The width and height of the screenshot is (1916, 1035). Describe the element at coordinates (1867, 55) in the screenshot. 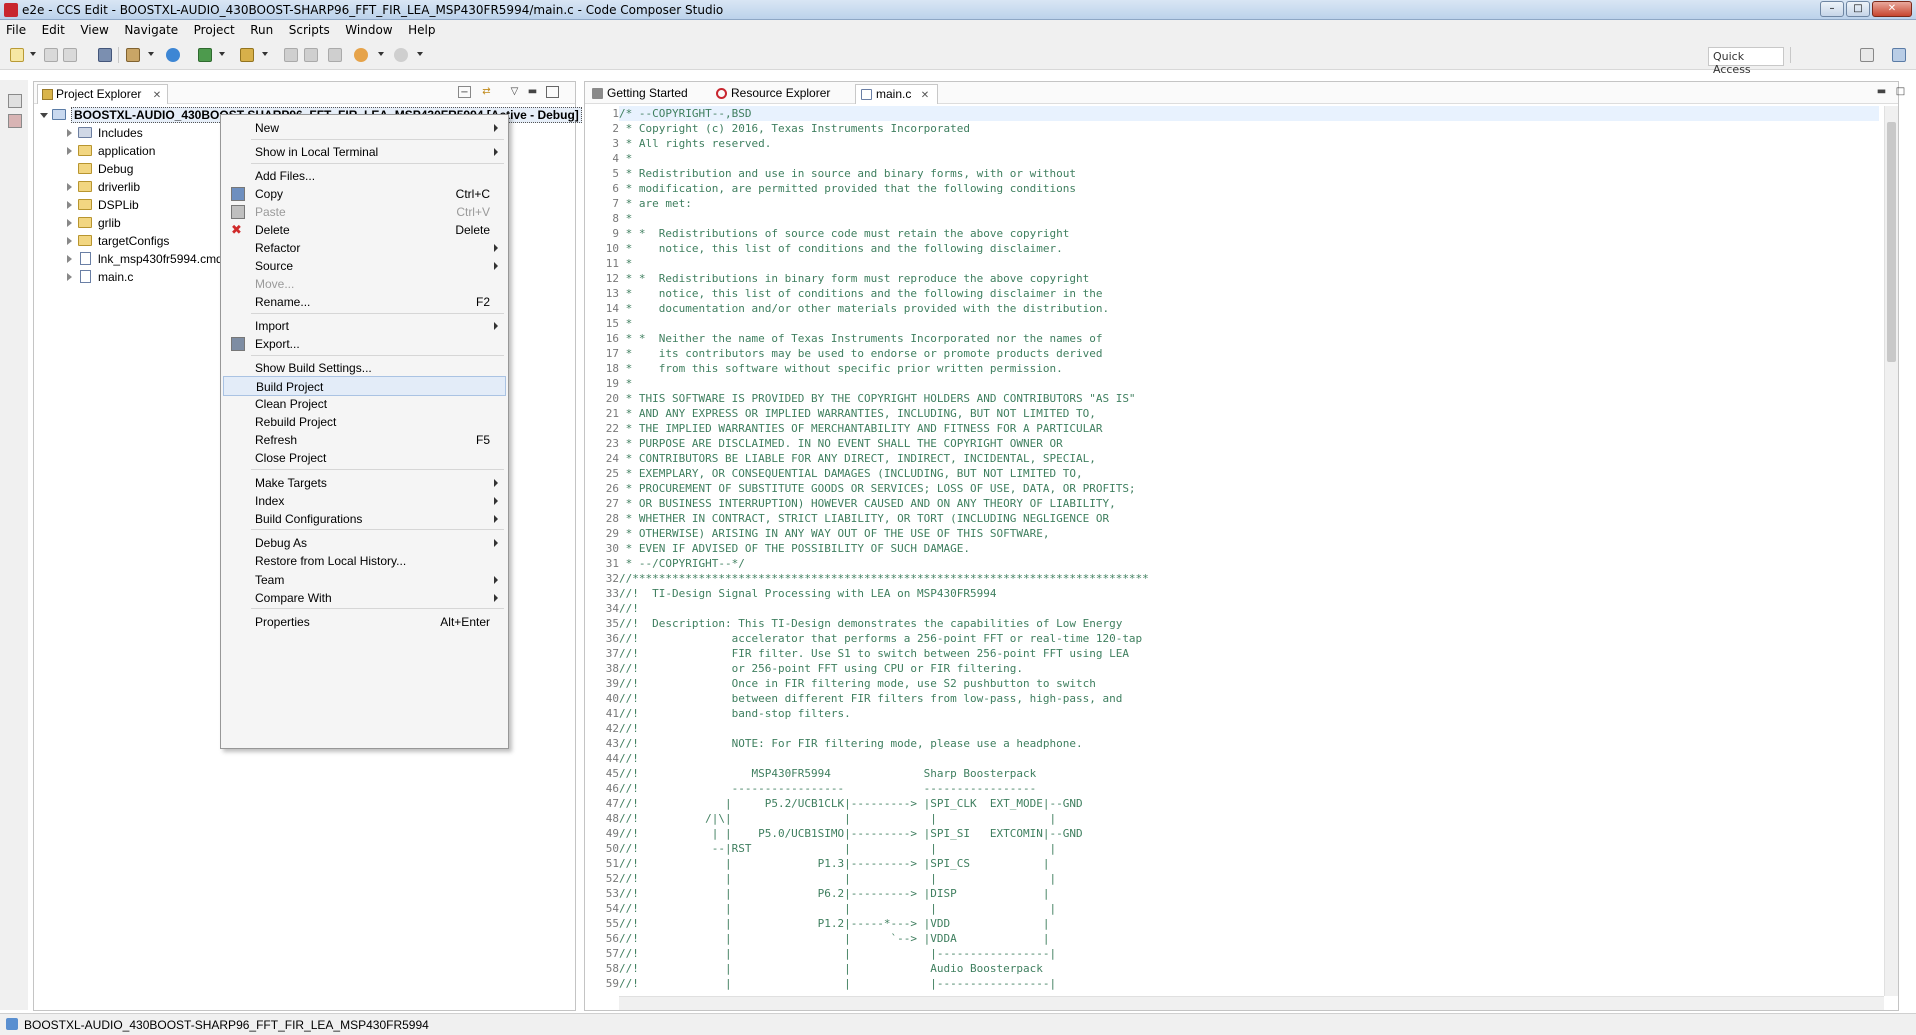

I see `open-perspective-icon` at that location.